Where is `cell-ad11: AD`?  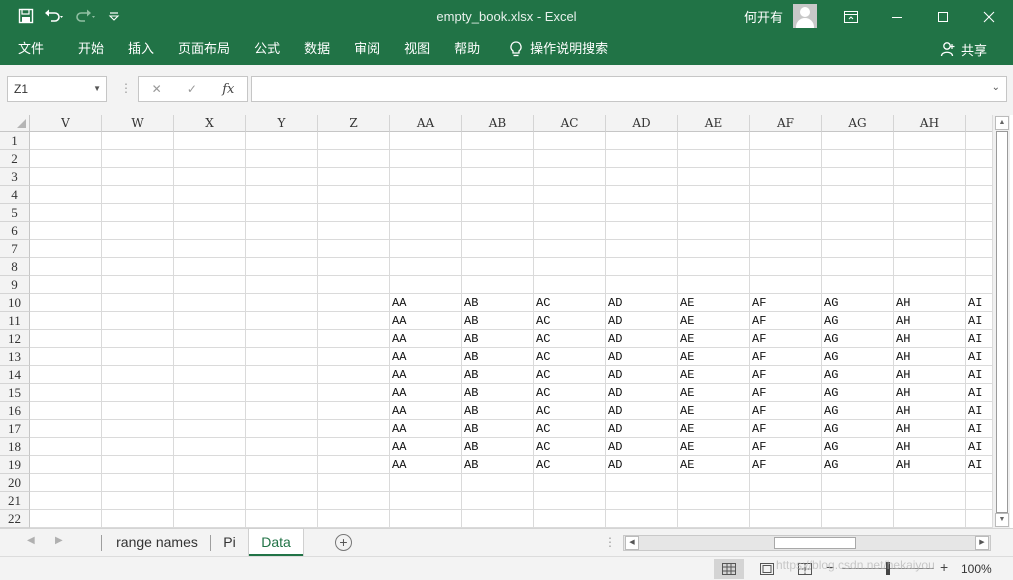 cell-ad11: AD is located at coordinates (641, 321).